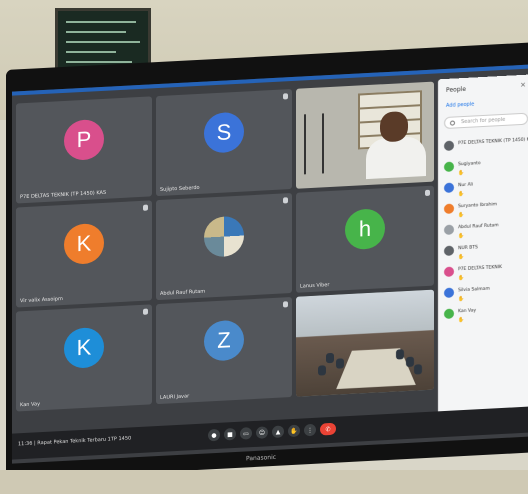 The height and width of the screenshot is (494, 528). What do you see at coordinates (474, 290) in the screenshot?
I see `participant-name: Silvia Salmam` at bounding box center [474, 290].